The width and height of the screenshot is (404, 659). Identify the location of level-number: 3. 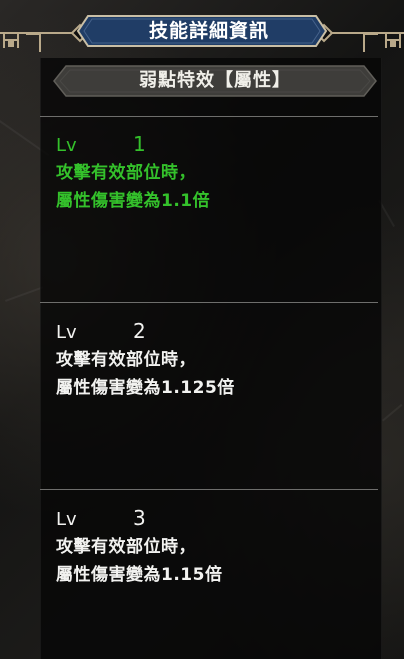
(139, 518).